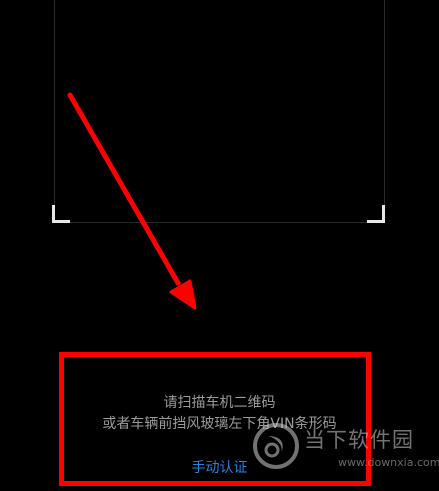 This screenshot has width=439, height=491. What do you see at coordinates (219, 403) in the screenshot?
I see `scan-hint-qrcode: 请扫描车机二维码` at bounding box center [219, 403].